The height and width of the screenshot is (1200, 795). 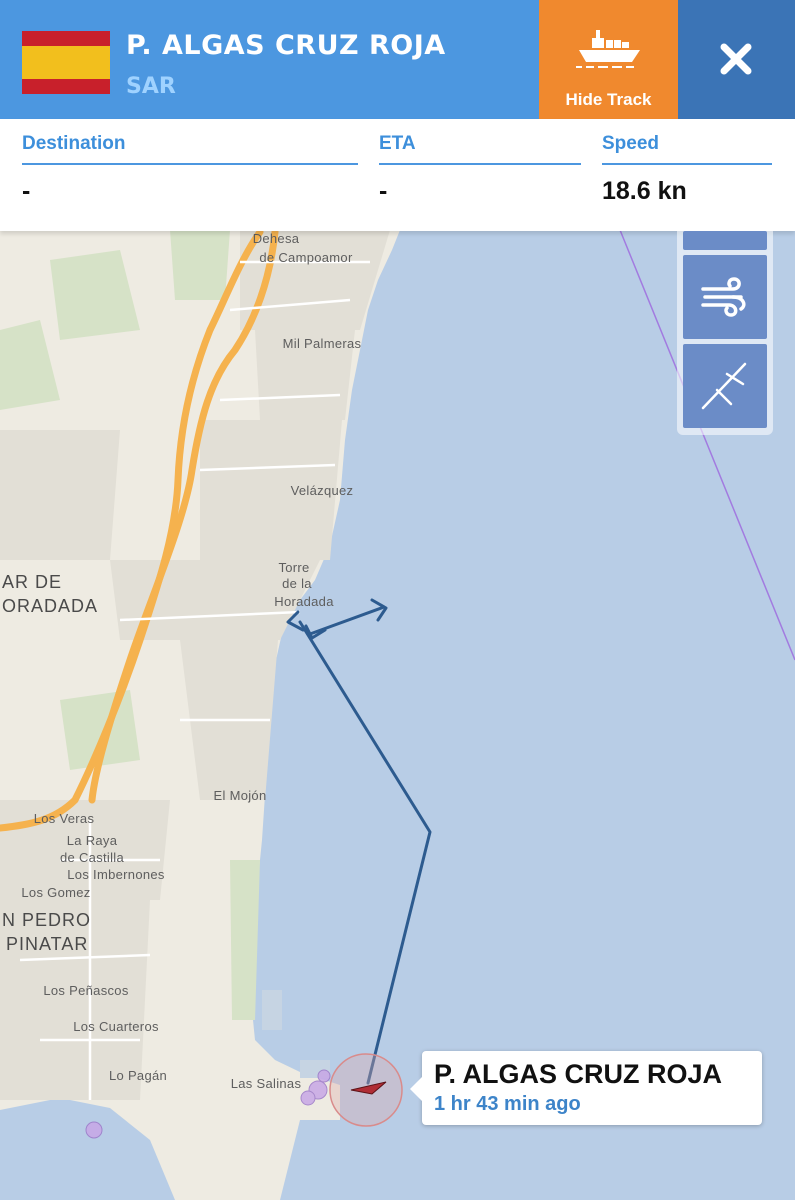 What do you see at coordinates (240, 795) in the screenshot?
I see `place-el-mojon: El Mojón` at bounding box center [240, 795].